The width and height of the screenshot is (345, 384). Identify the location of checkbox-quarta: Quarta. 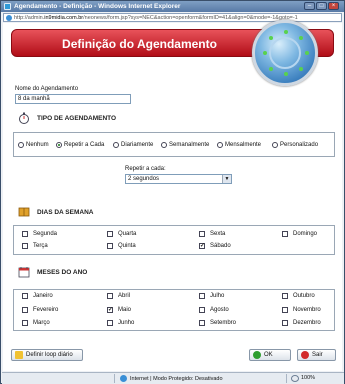
(121, 234).